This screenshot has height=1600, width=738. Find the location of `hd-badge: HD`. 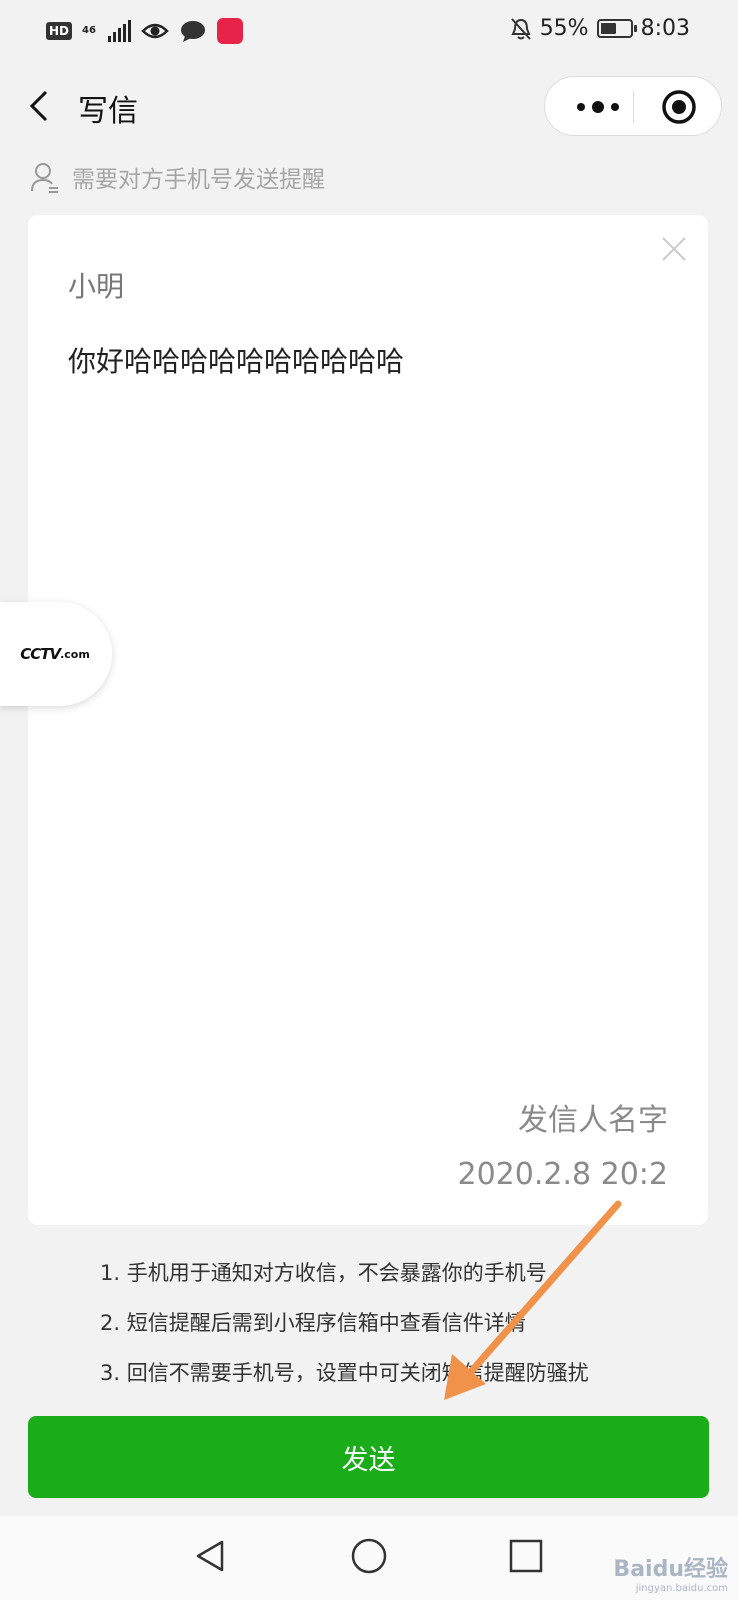

hd-badge: HD is located at coordinates (59, 31).